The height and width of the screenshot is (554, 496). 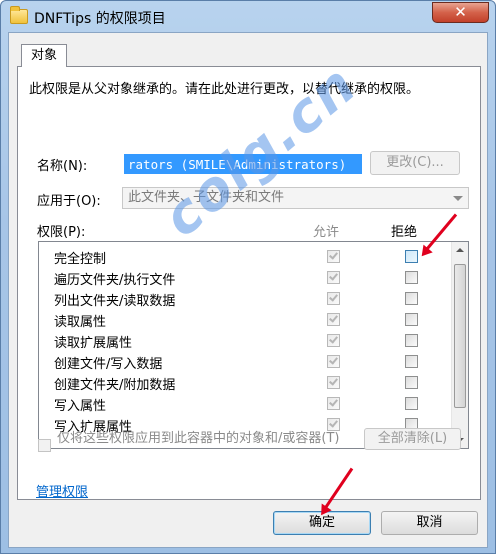 What do you see at coordinates (44, 55) in the screenshot?
I see `tab-object: 对象` at bounding box center [44, 55].